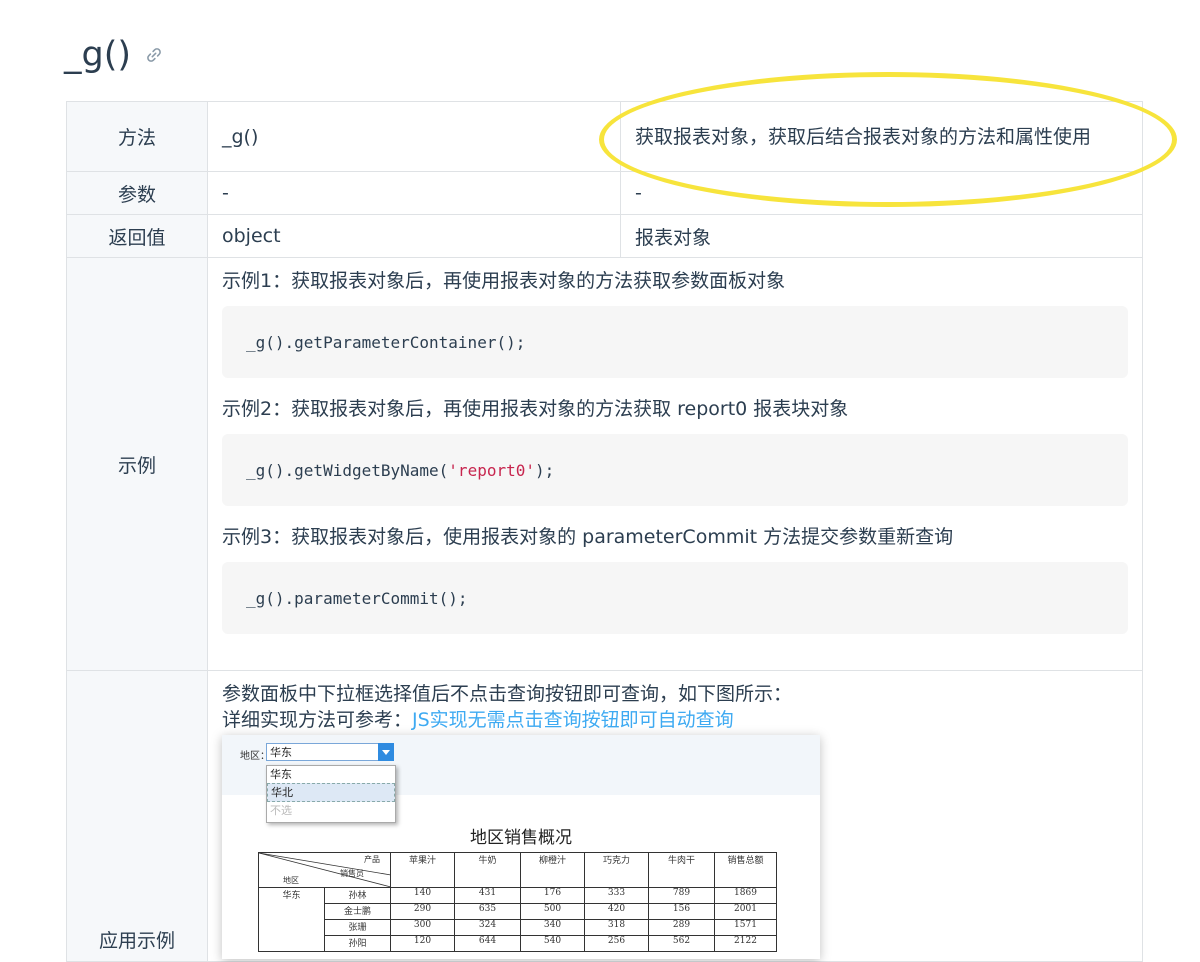  Describe the element at coordinates (881, 236) in the screenshot. I see `return-desc: 报表对象` at that location.